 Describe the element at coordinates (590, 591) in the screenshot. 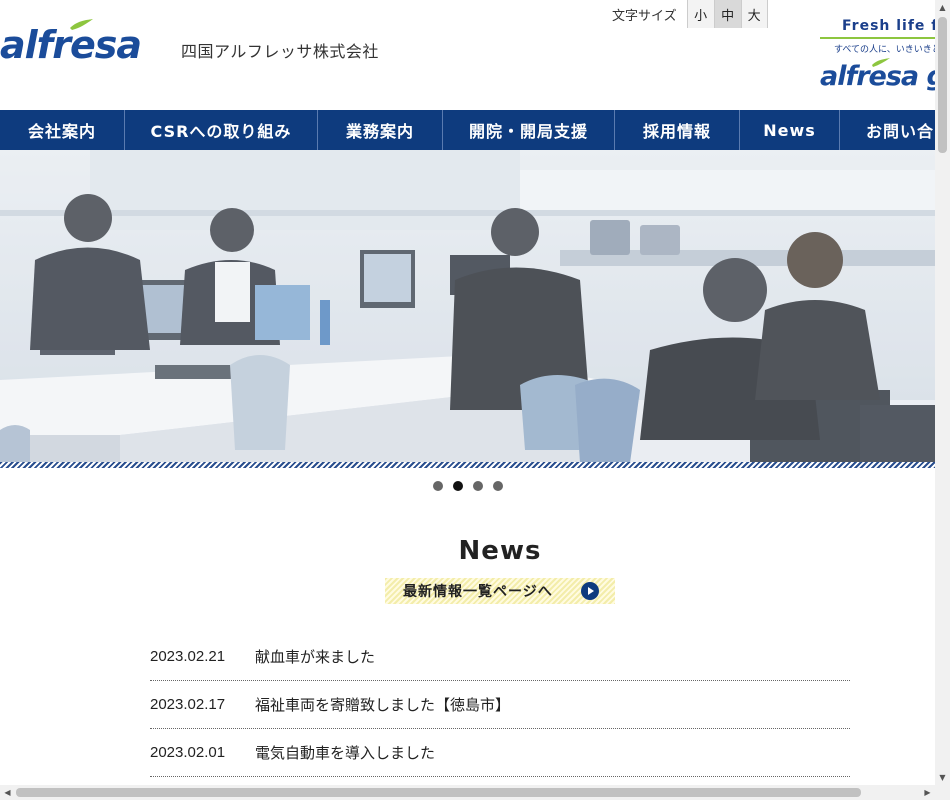

I see `circle-arrow-right-icon` at that location.